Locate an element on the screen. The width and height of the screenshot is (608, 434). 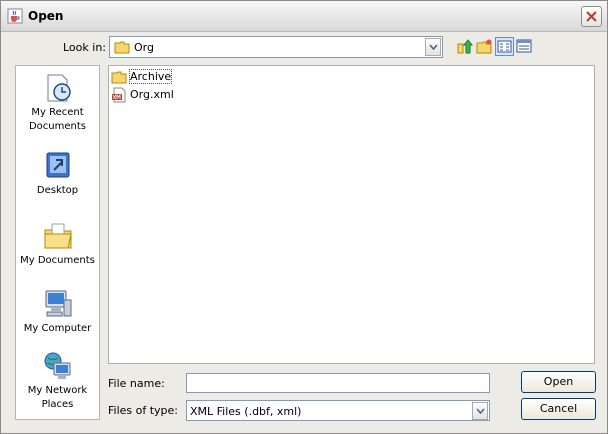
place-label: My Network Places is located at coordinates (57, 397).